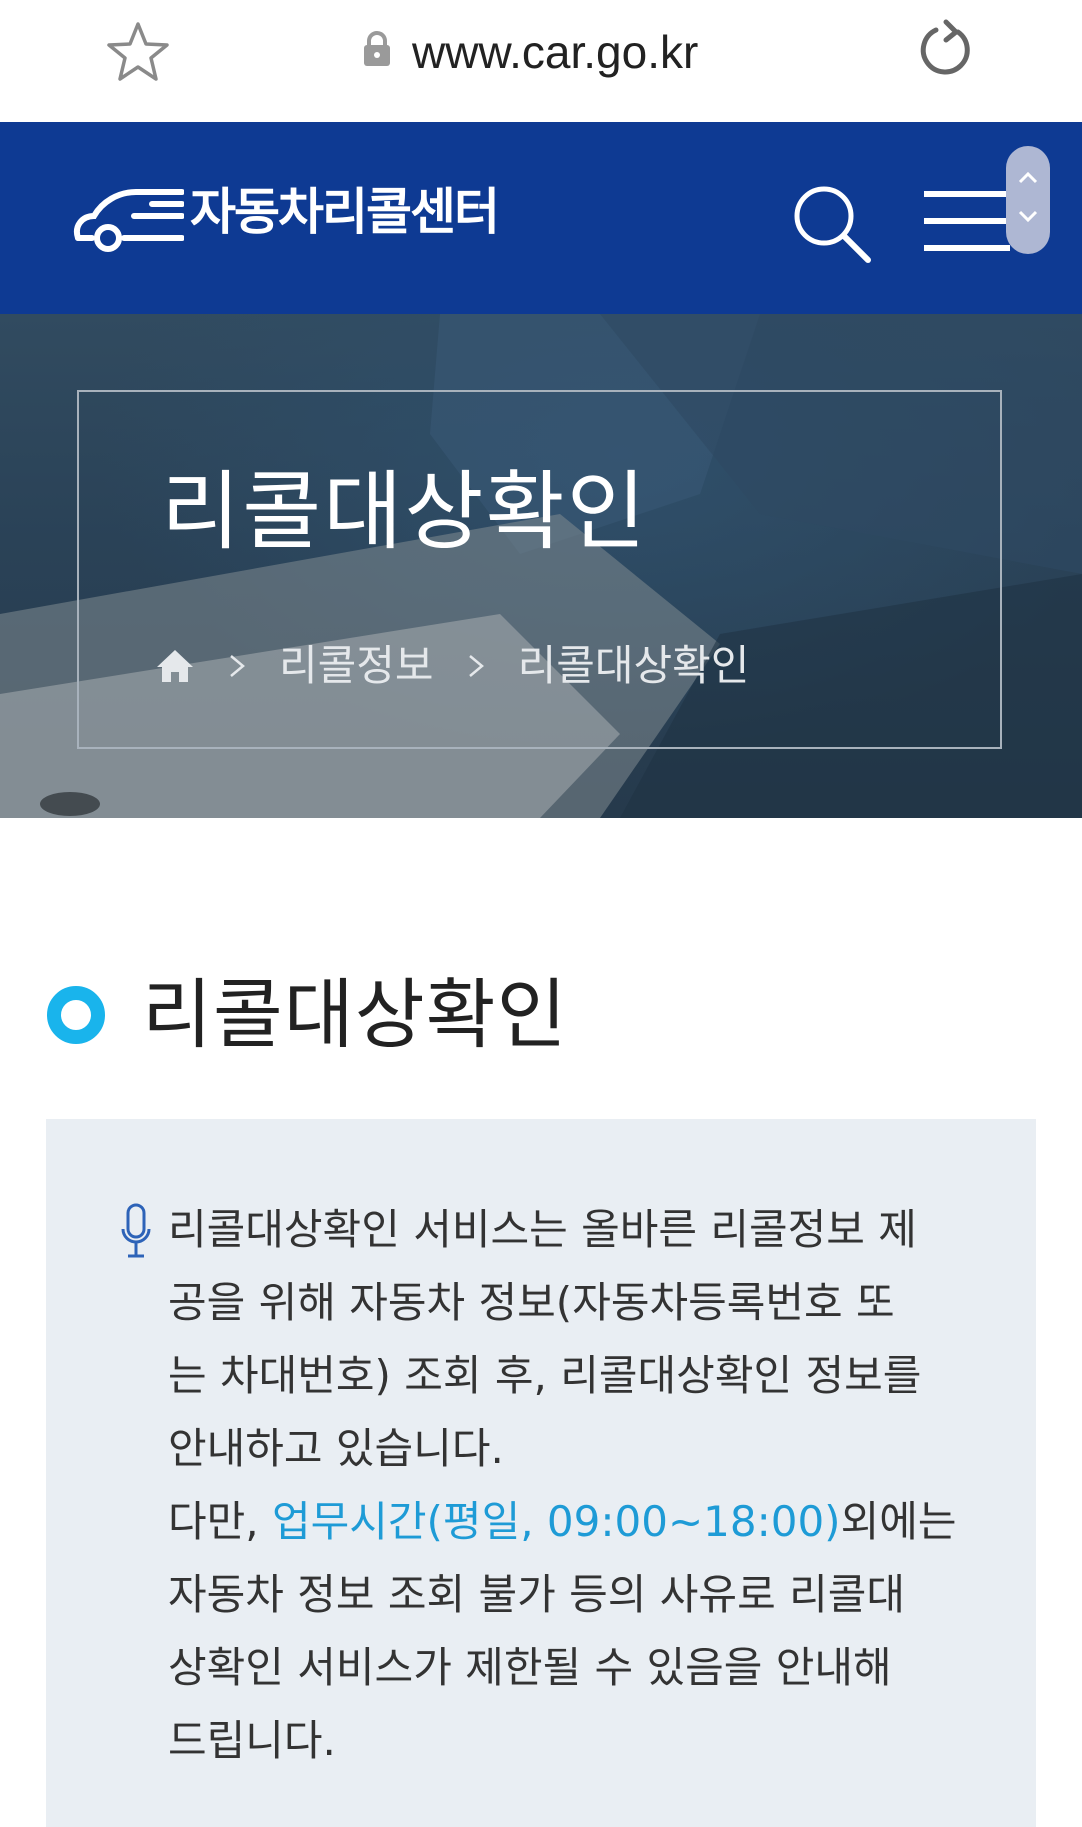 Image resolution: width=1082 pixels, height=1827 pixels. Describe the element at coordinates (252, 1740) in the screenshot. I see `notice-line: 드립니다.` at that location.